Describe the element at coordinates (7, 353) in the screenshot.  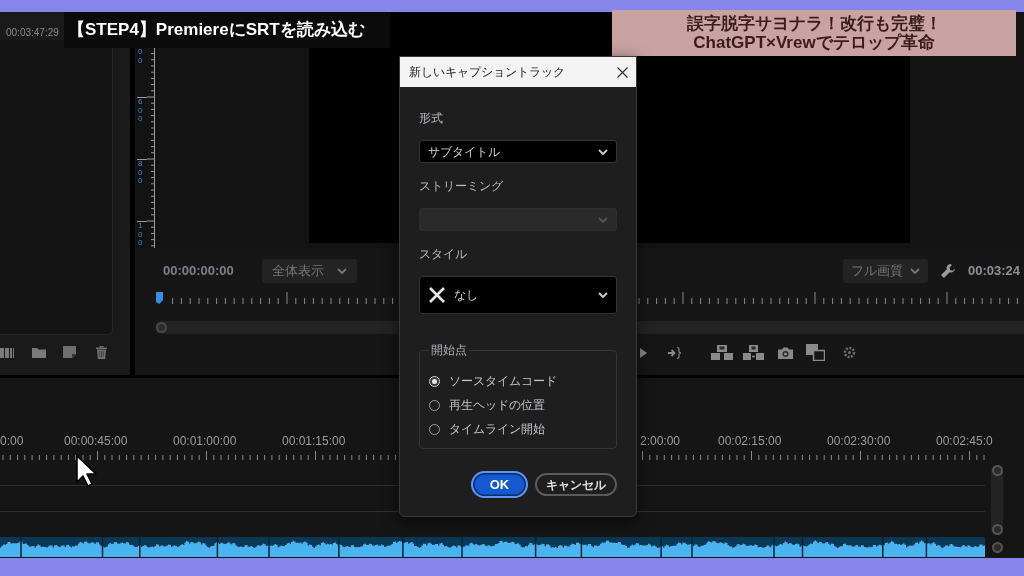
I see `bars-icon` at that location.